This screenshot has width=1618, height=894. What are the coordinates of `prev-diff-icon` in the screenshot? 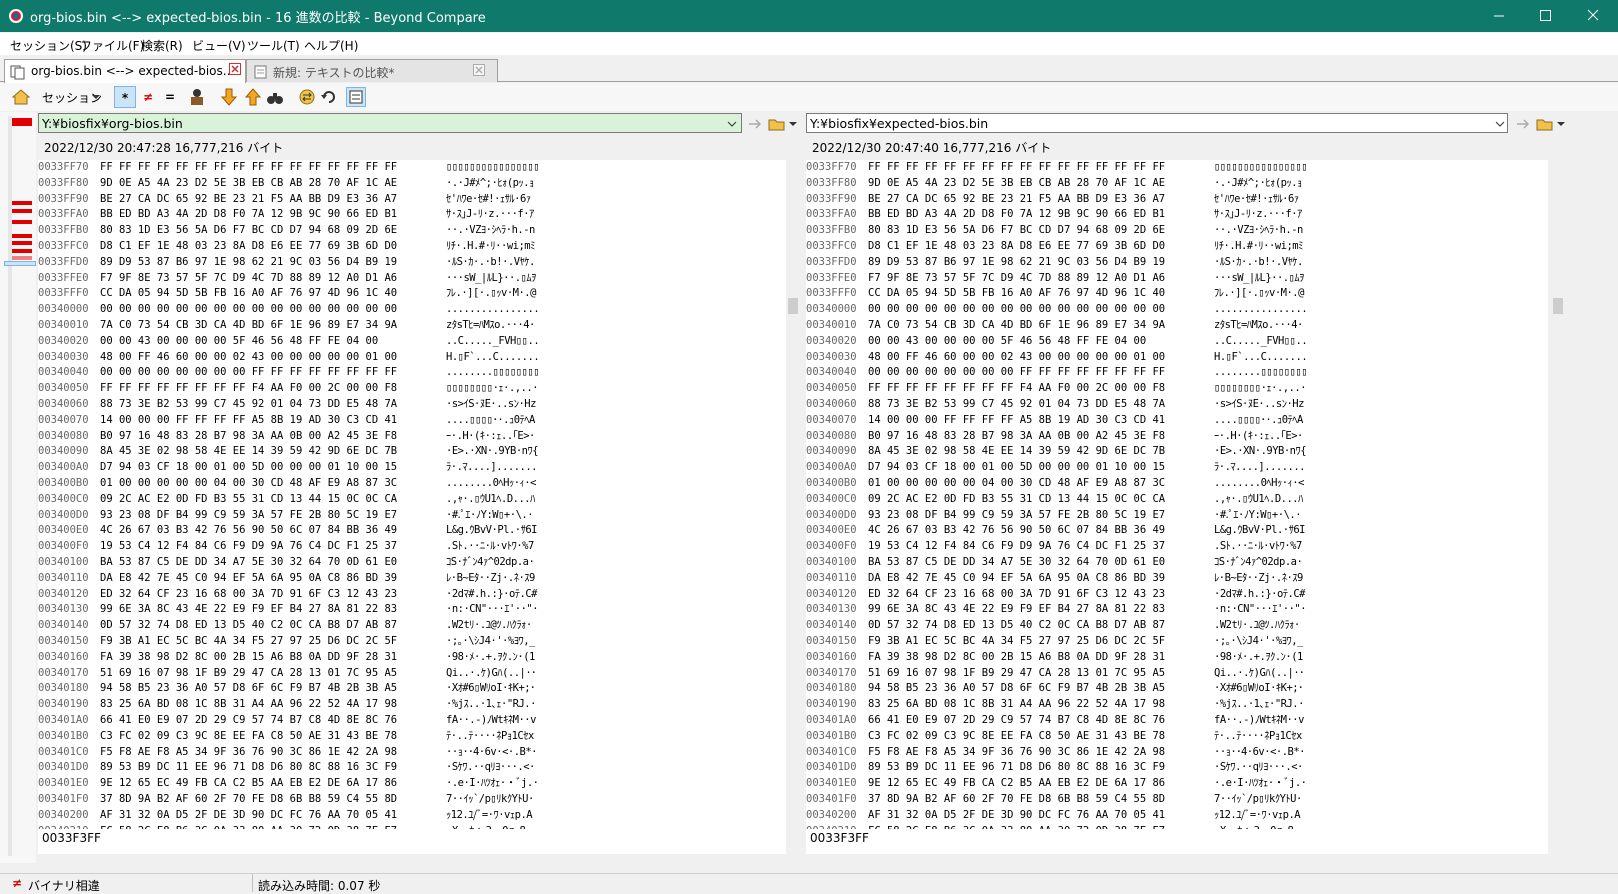 It's located at (253, 97).